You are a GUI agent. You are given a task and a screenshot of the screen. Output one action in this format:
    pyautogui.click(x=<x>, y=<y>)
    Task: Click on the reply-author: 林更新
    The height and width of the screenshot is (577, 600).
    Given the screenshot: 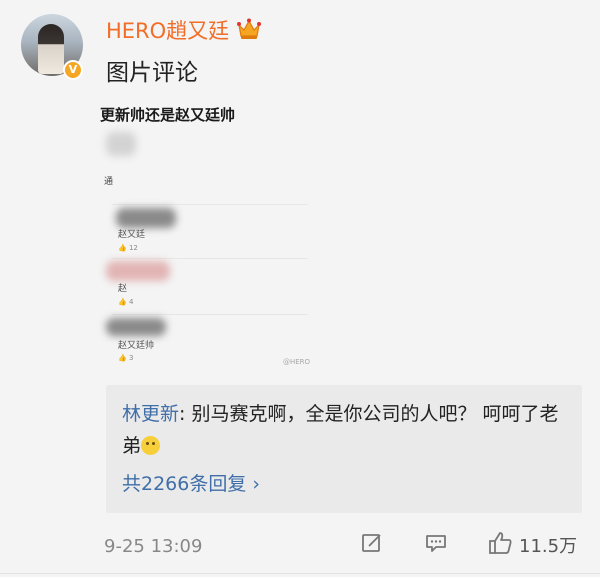 What is the action you would take?
    pyautogui.click(x=150, y=414)
    